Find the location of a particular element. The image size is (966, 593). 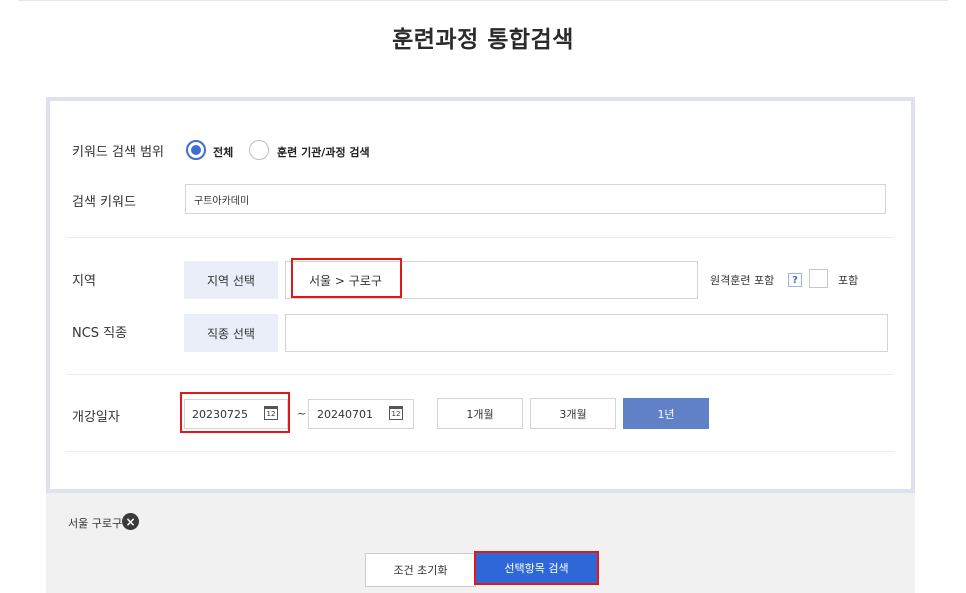

keyword-scope-label: 키워드 검색 범위 is located at coordinates (118, 152).